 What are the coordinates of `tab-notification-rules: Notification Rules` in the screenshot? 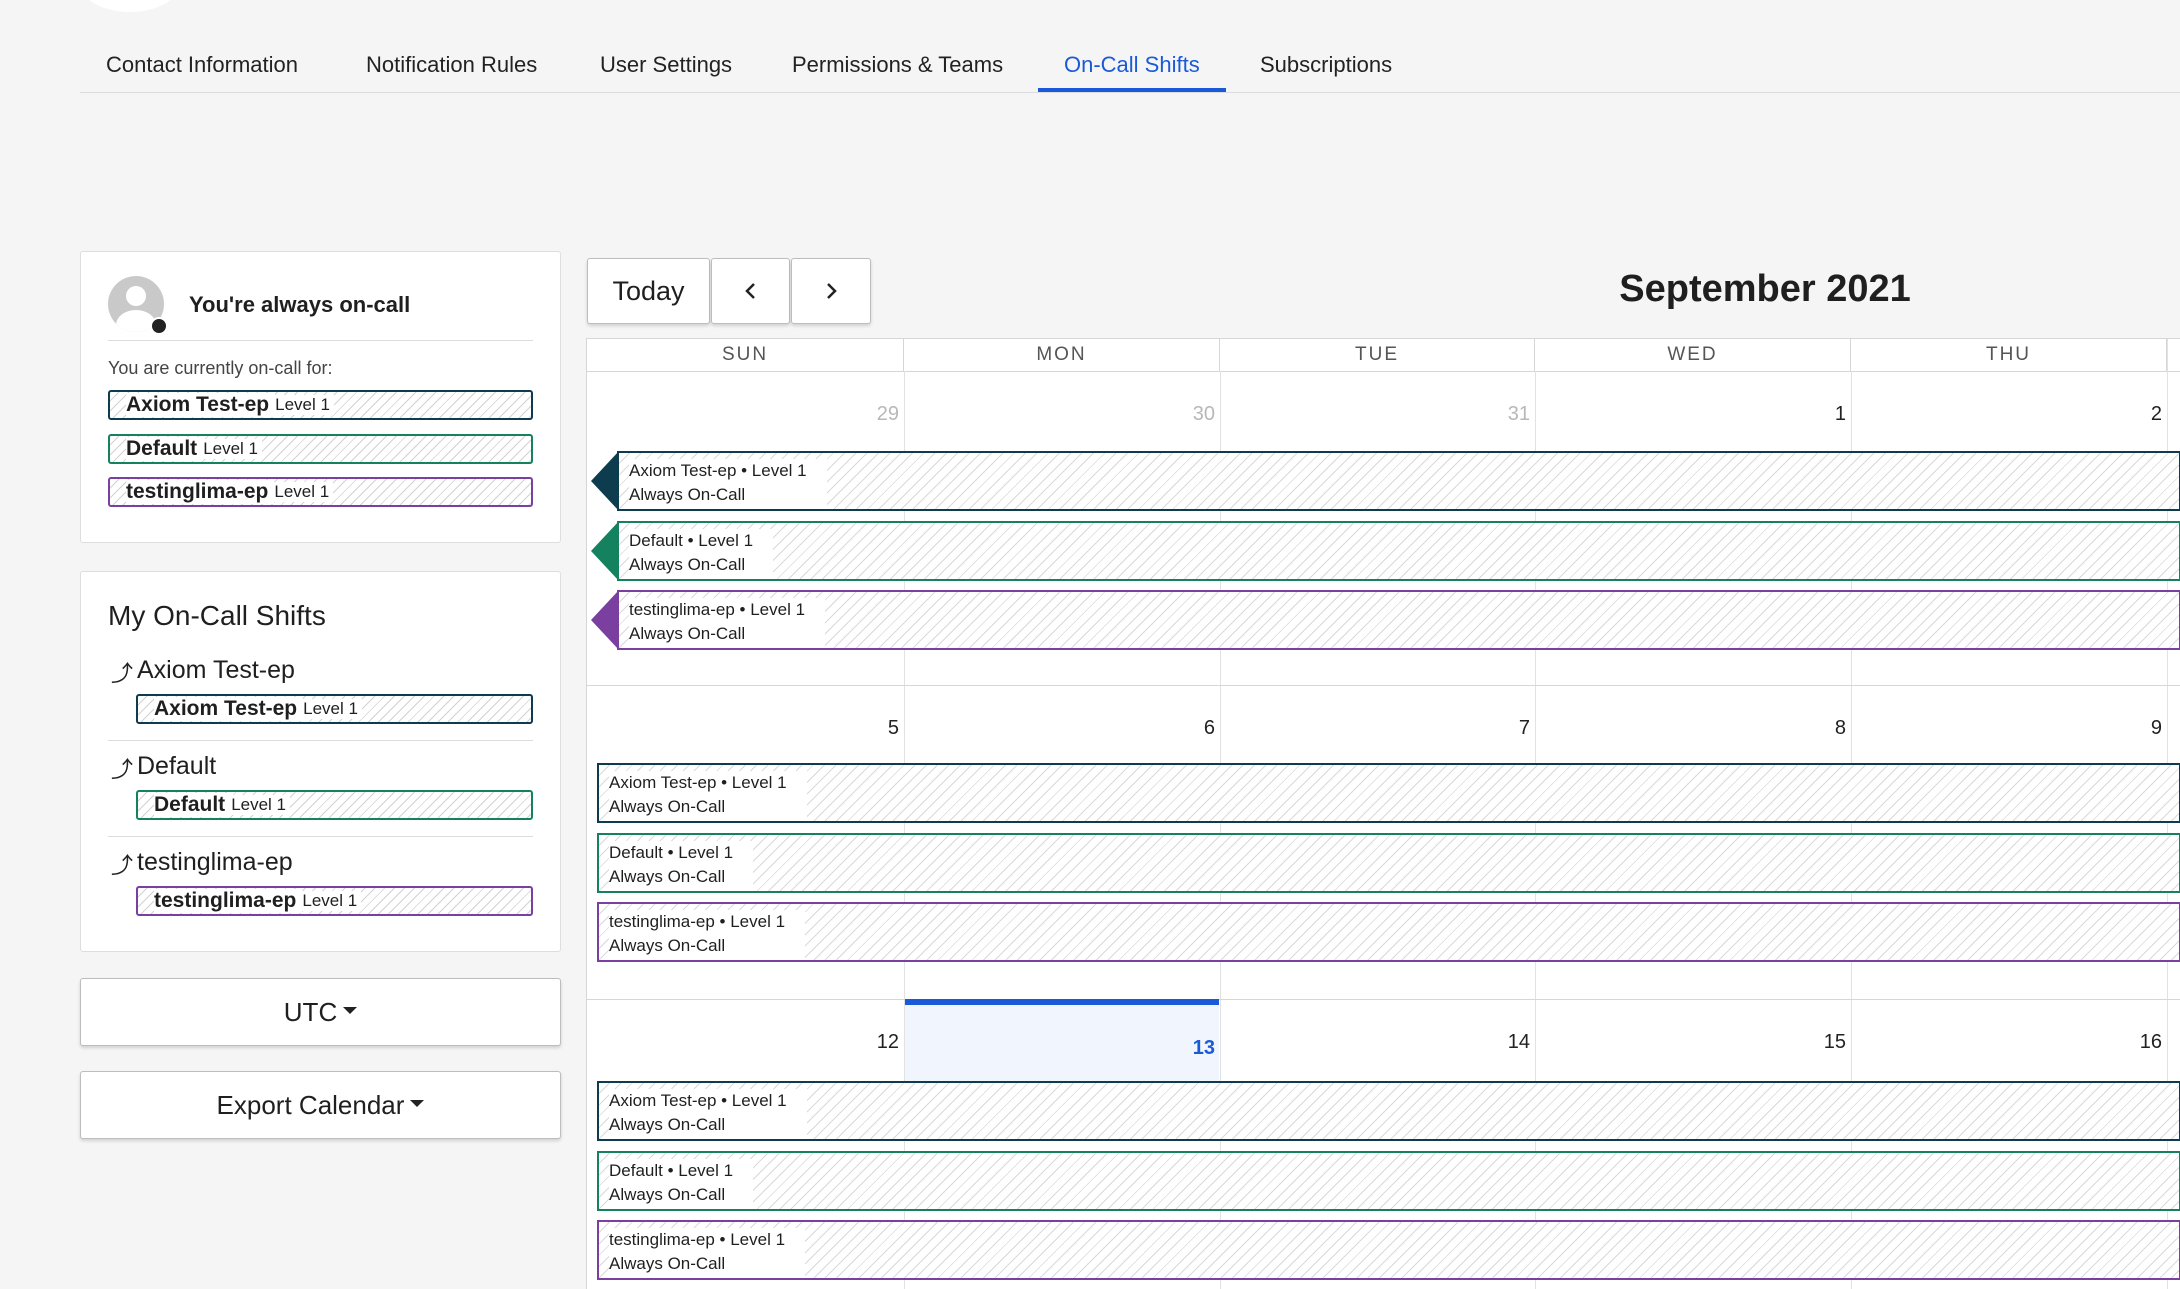 It's located at (451, 72).